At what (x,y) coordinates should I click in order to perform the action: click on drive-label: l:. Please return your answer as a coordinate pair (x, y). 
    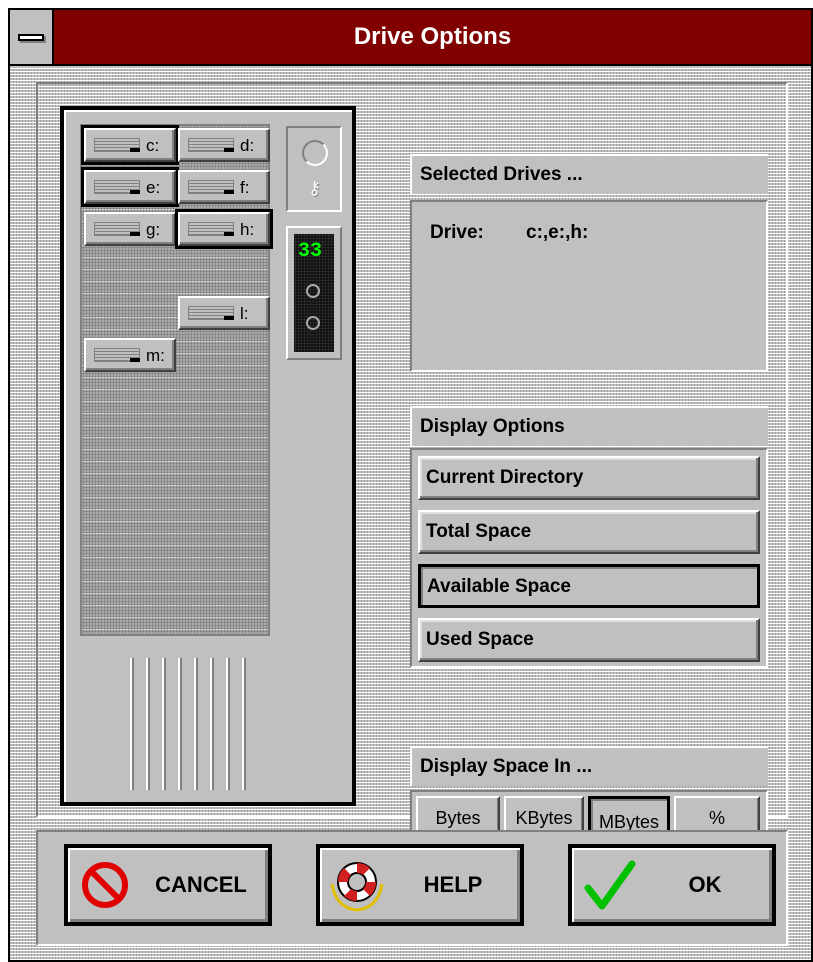
    Looking at the image, I should click on (244, 313).